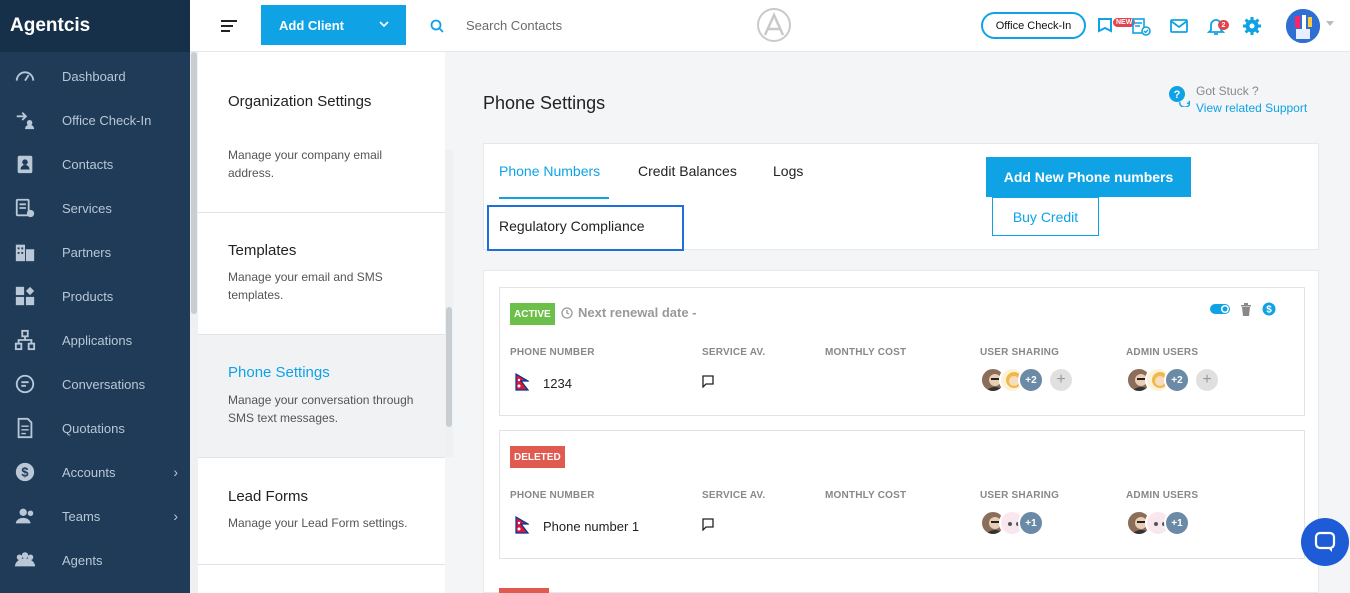 The height and width of the screenshot is (593, 1350). What do you see at coordinates (1251, 108) in the screenshot?
I see `view-support-link: View related Support` at bounding box center [1251, 108].